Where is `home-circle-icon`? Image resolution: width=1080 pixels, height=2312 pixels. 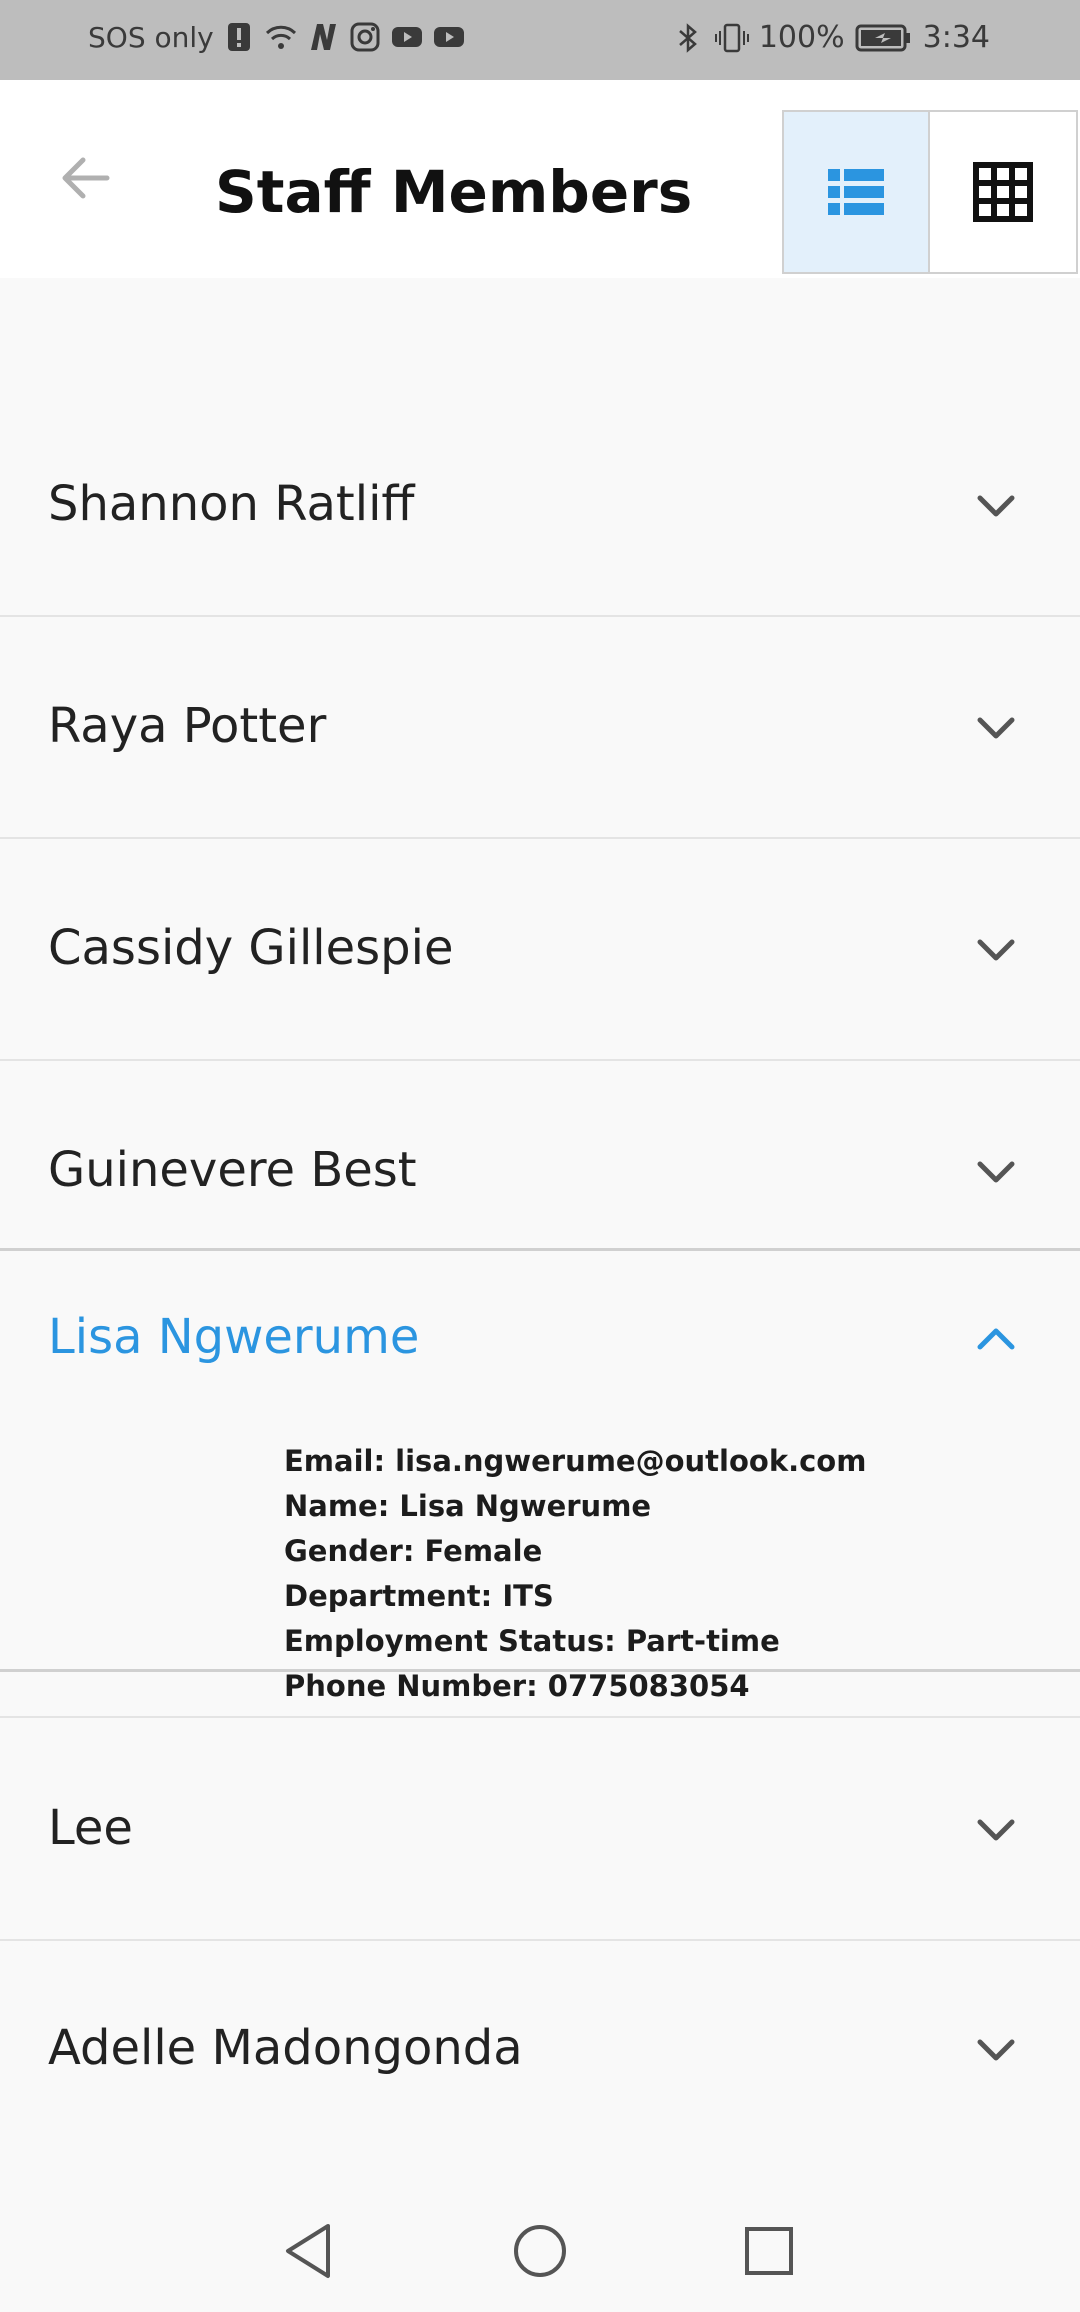
home-circle-icon is located at coordinates (540, 2251).